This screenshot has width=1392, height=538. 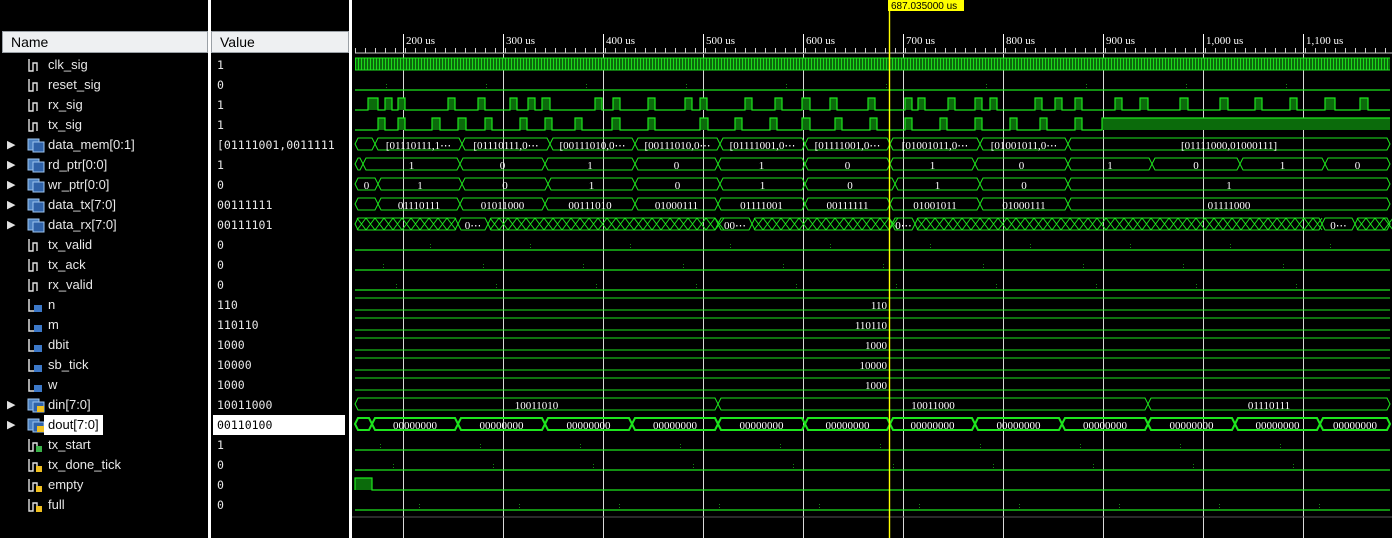 What do you see at coordinates (280, 205) in the screenshot?
I see `value-row-data-tx-7-0: 00111111` at bounding box center [280, 205].